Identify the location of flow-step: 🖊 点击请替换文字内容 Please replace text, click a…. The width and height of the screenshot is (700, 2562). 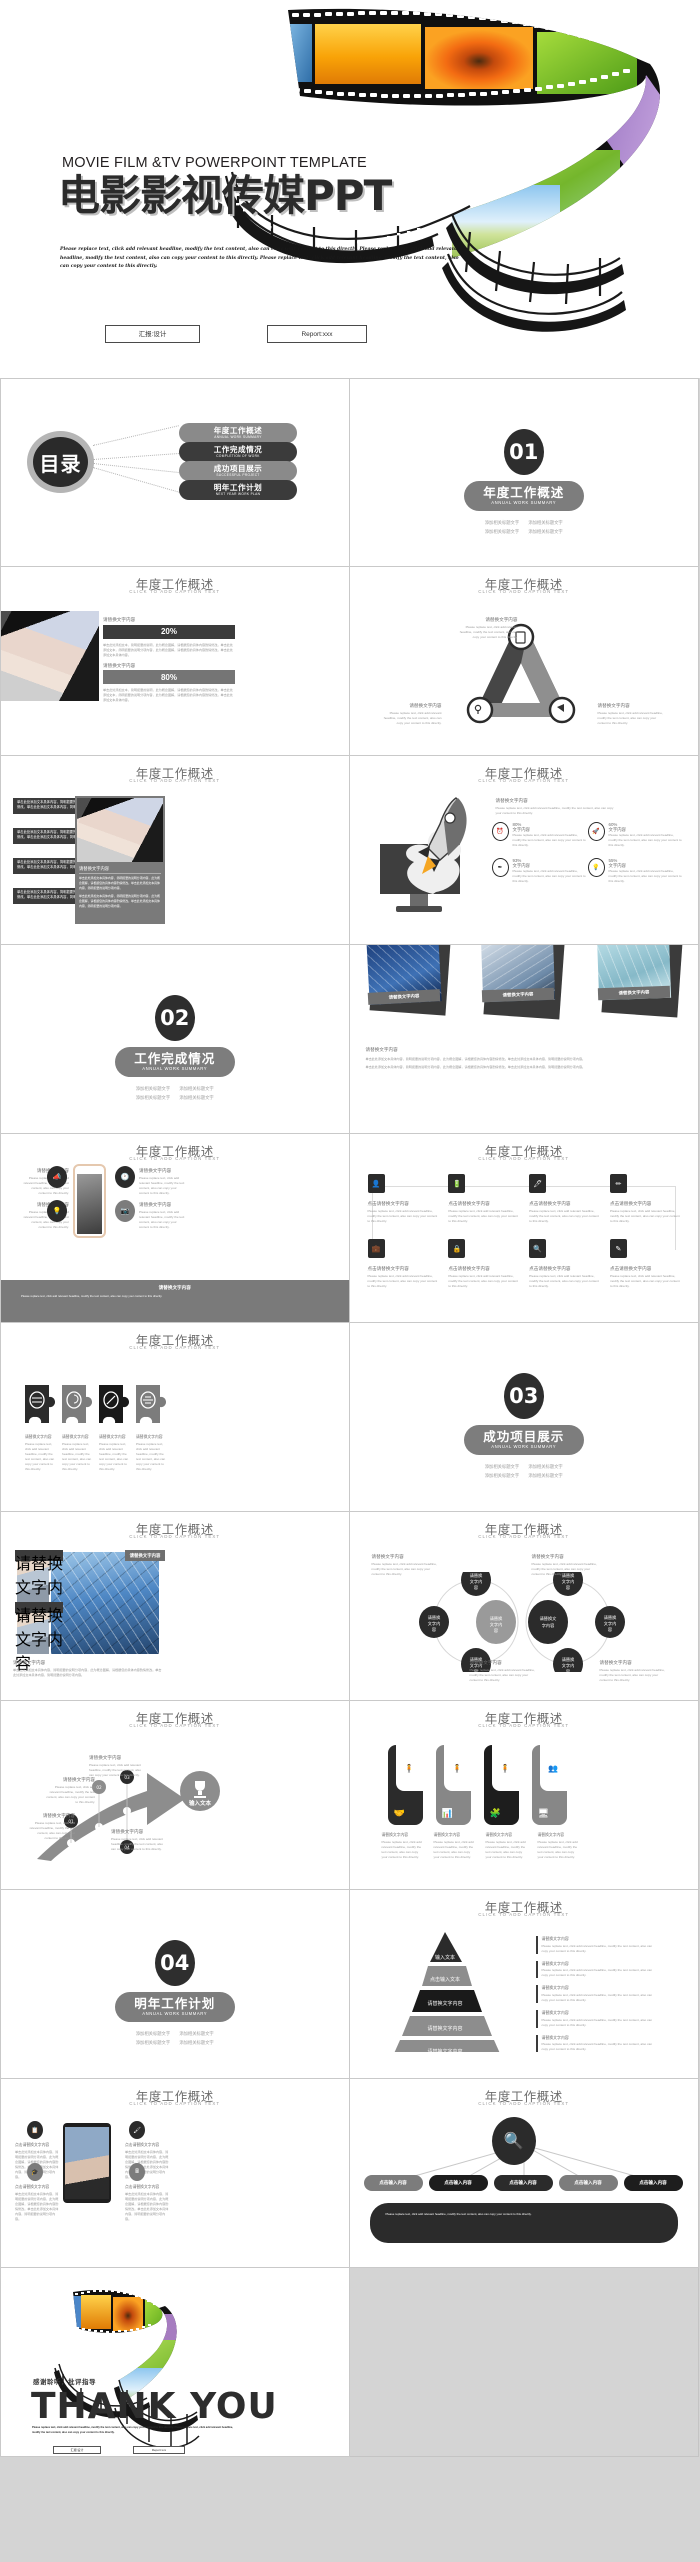
(564, 1199).